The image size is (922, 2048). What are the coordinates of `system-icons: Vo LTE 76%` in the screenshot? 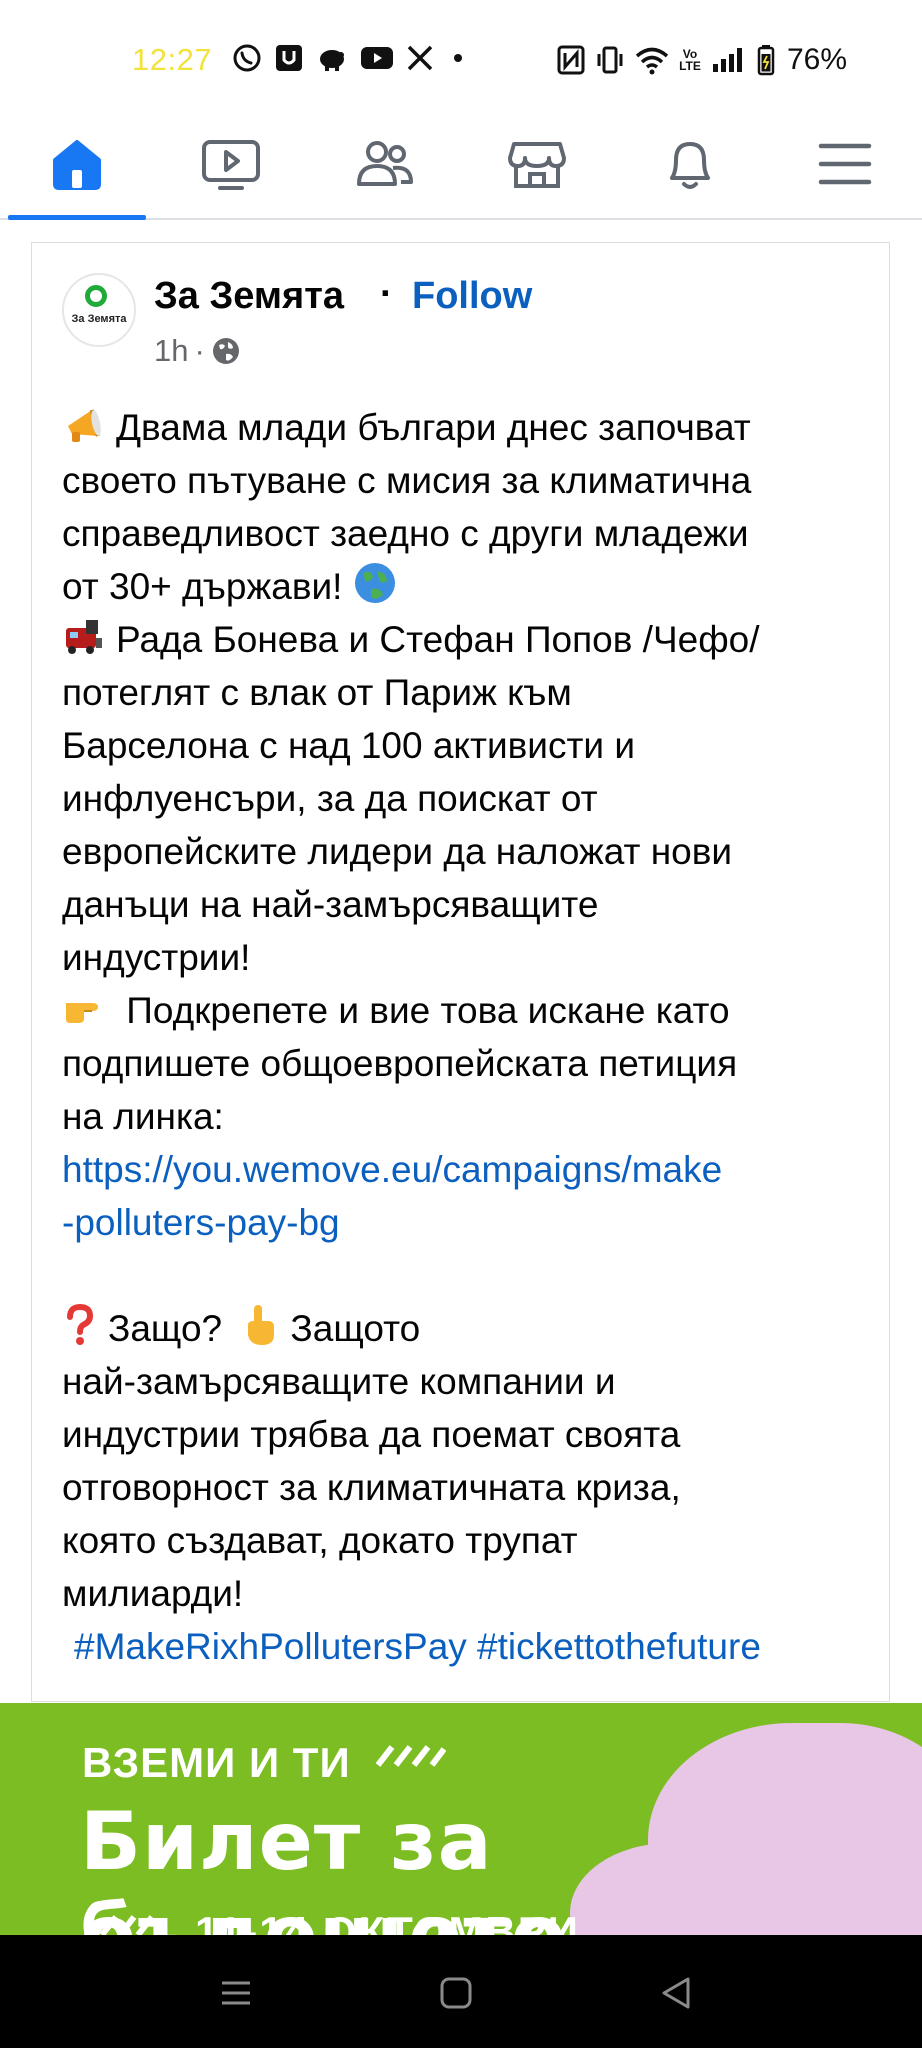 It's located at (702, 60).